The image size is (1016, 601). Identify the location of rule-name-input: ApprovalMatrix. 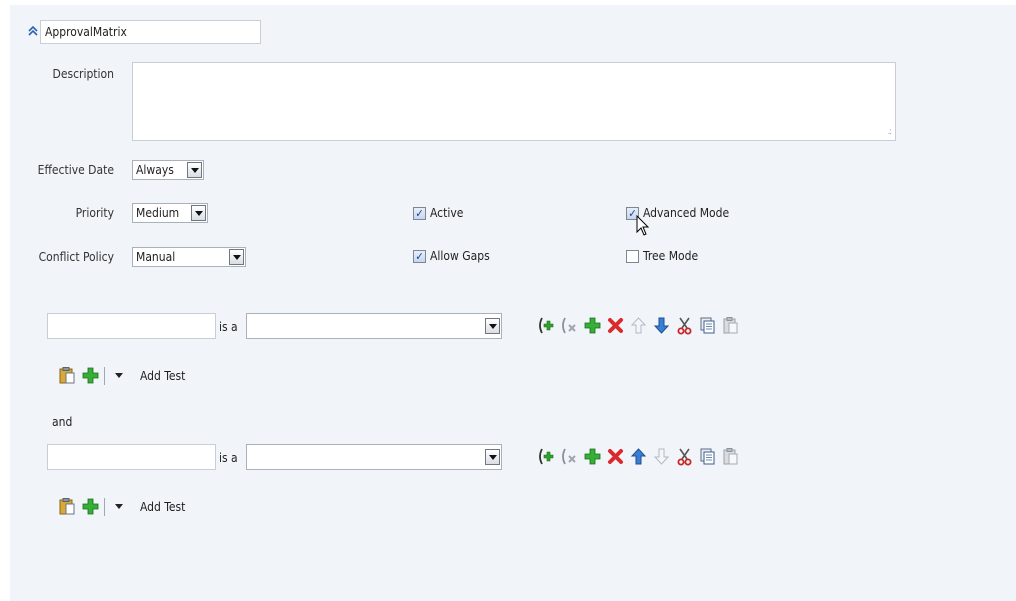
(150, 32).